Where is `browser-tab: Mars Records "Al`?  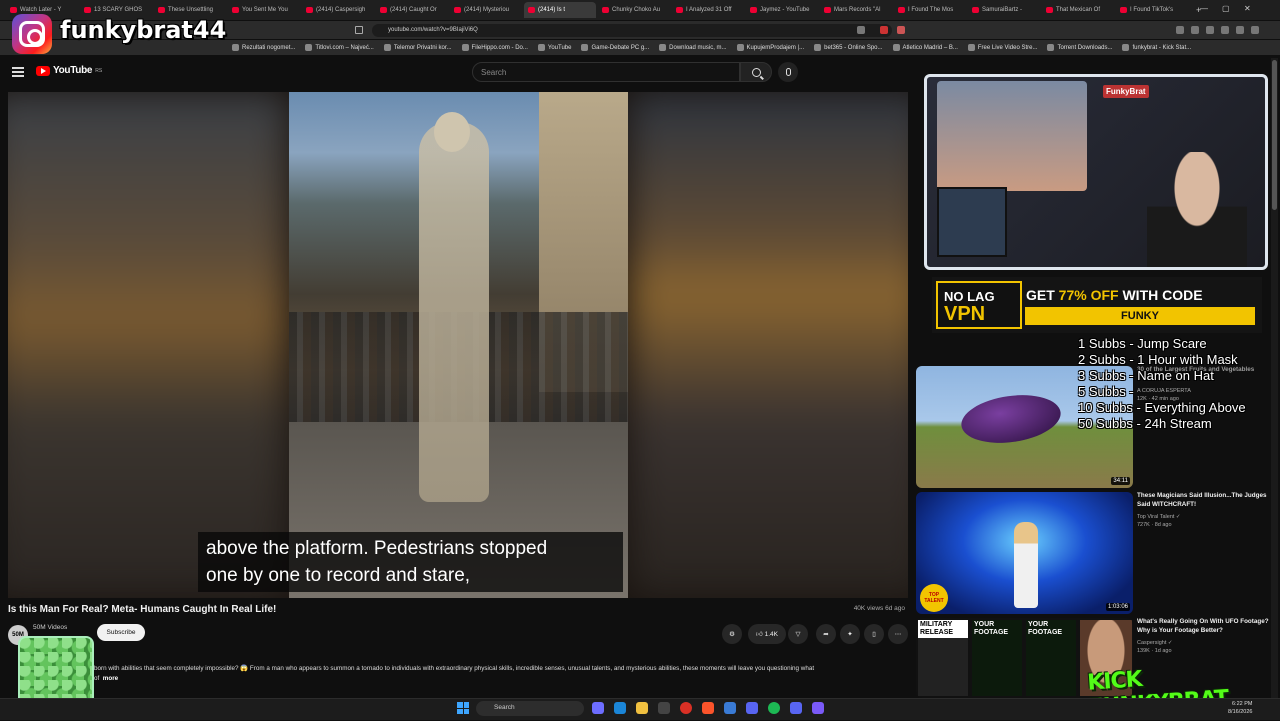 browser-tab: Mars Records "Al is located at coordinates (856, 10).